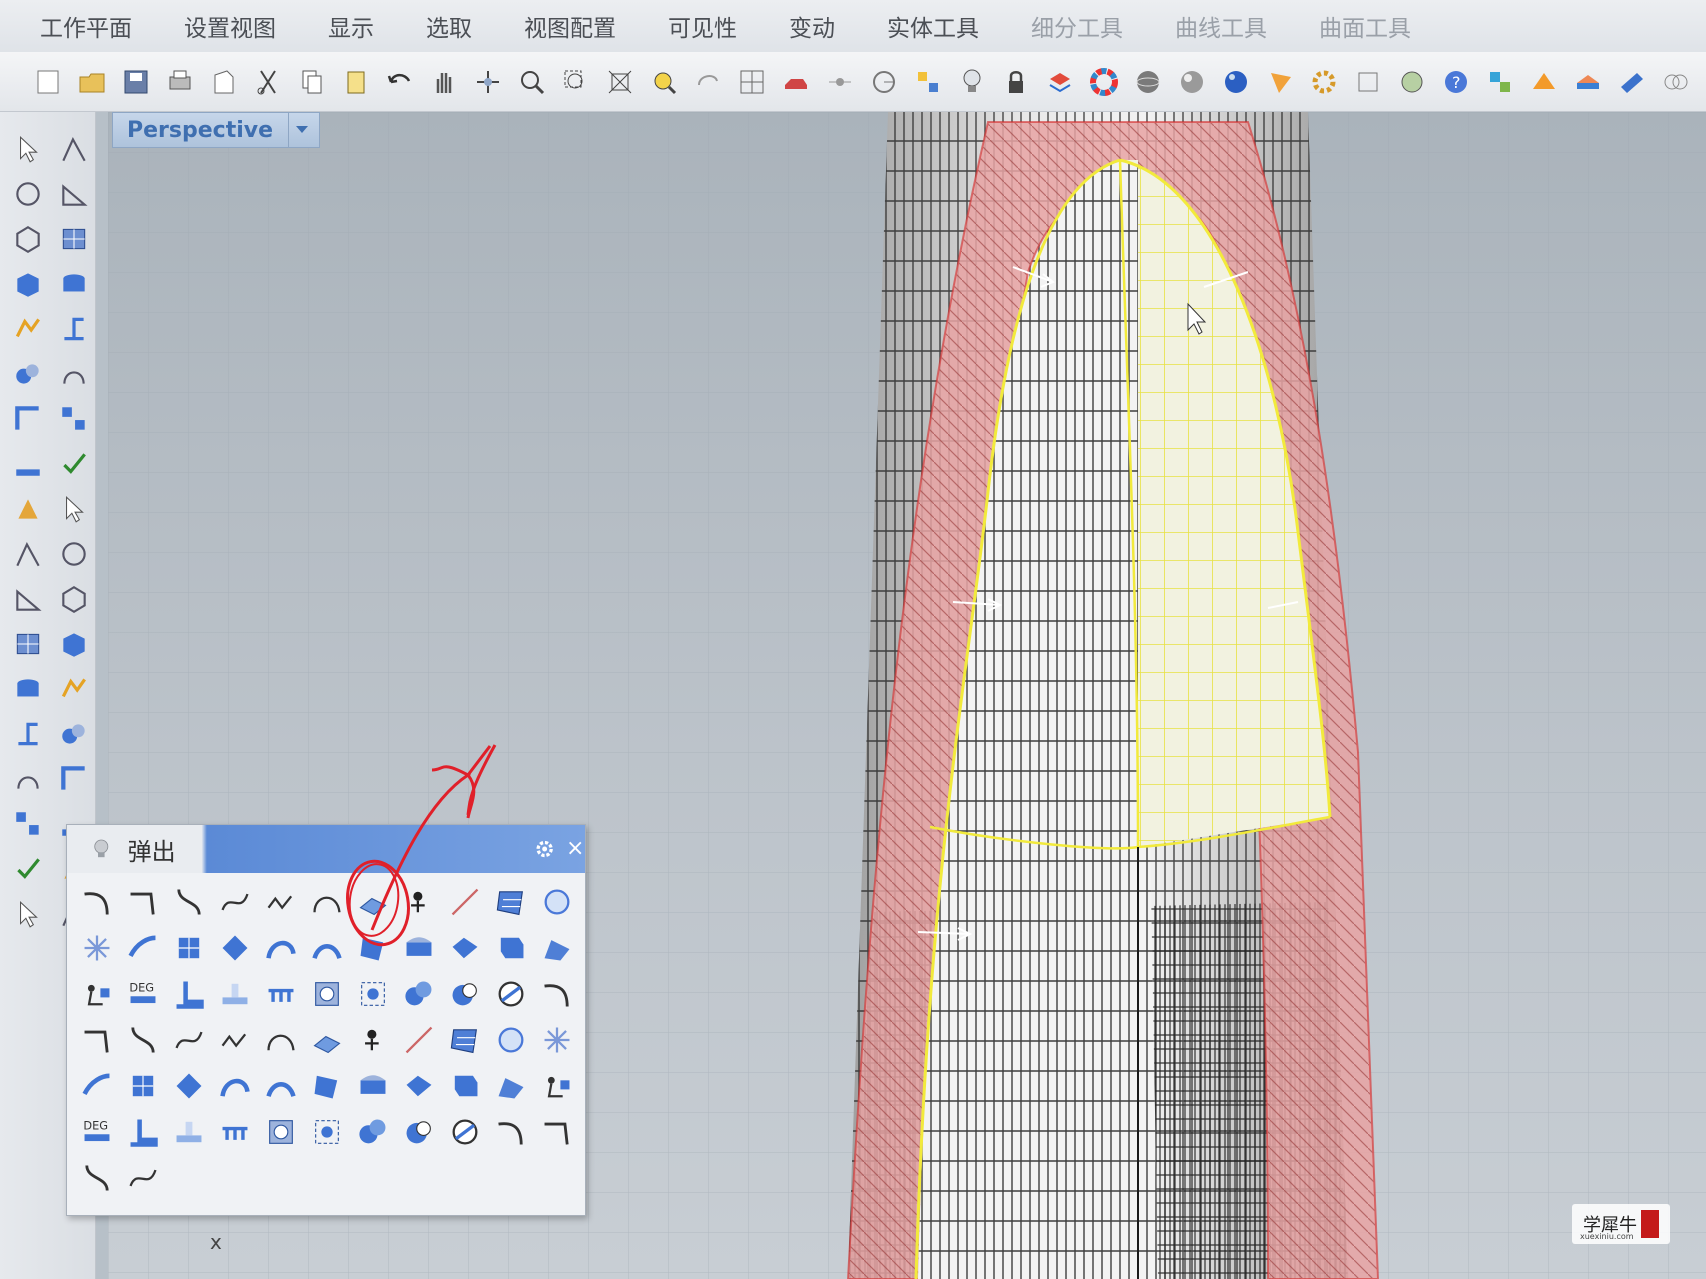 The height and width of the screenshot is (1279, 1706). Describe the element at coordinates (1368, 82) in the screenshot. I see `options-button` at that location.